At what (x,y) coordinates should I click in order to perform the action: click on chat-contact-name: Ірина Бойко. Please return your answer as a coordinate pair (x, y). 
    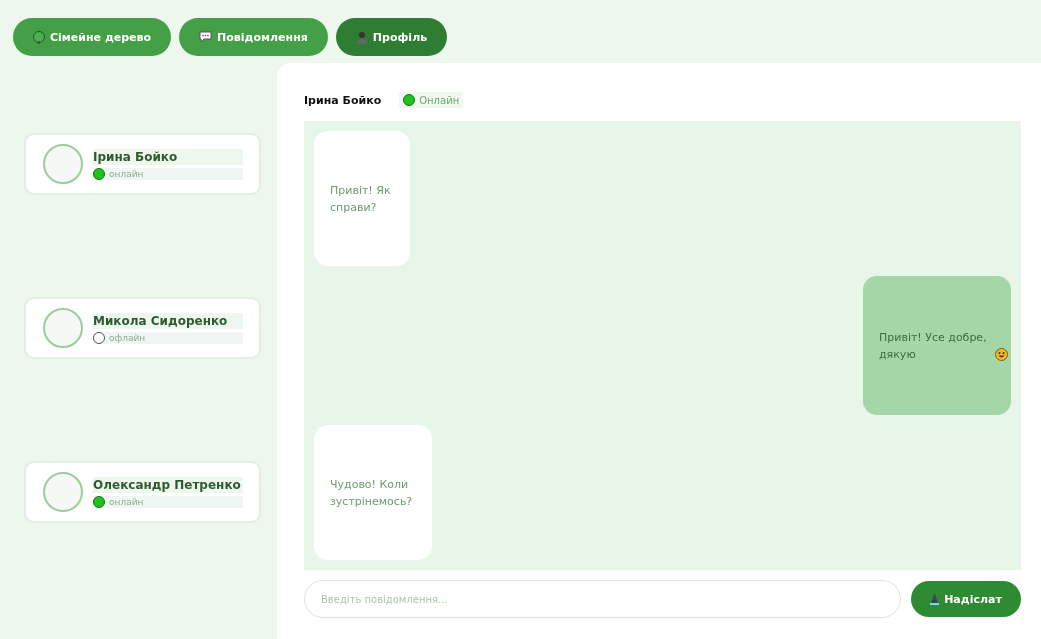
    Looking at the image, I should click on (343, 100).